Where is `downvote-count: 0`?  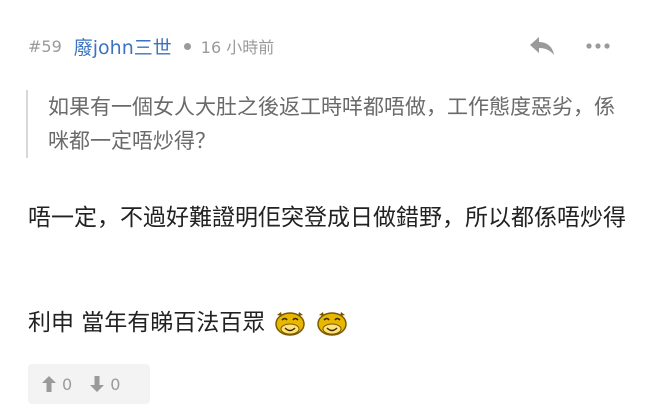 downvote-count: 0 is located at coordinates (115, 384).